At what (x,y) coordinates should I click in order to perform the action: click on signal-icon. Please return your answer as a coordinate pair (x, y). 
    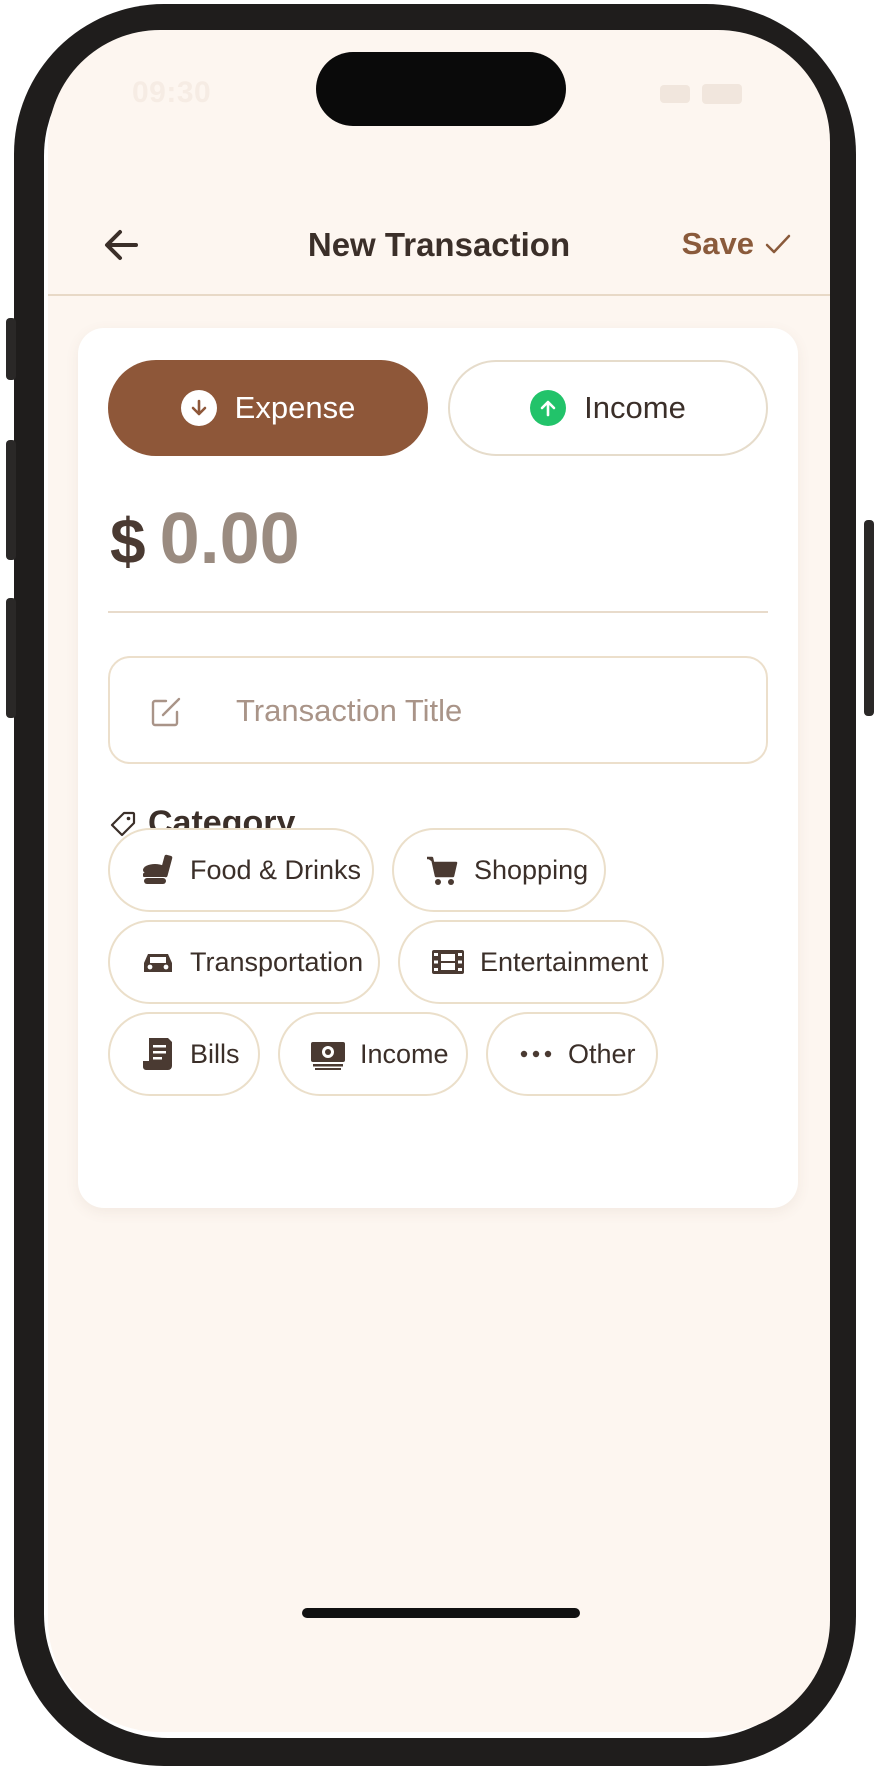
    Looking at the image, I should click on (675, 94).